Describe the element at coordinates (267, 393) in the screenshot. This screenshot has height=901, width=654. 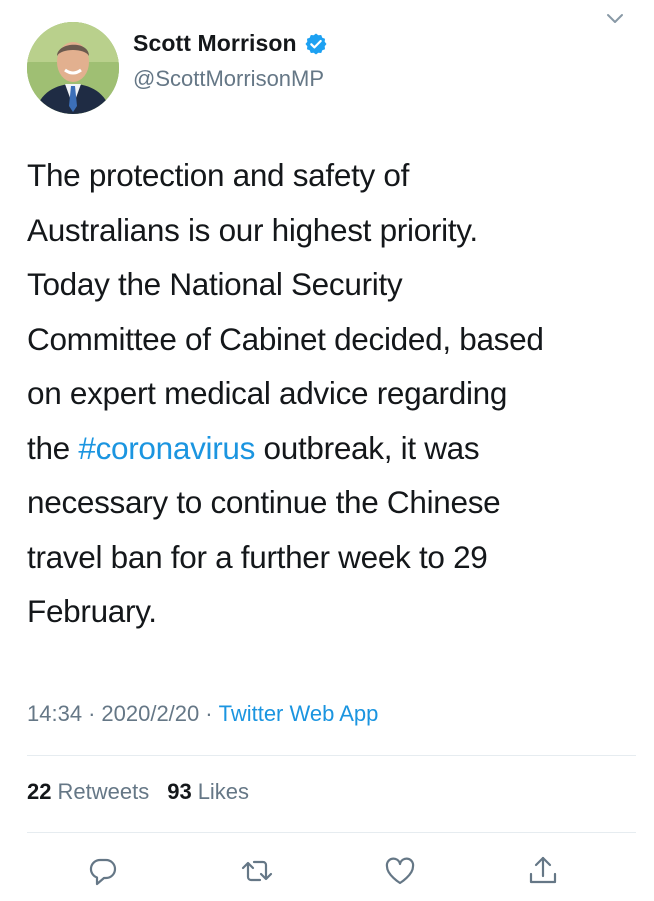
I see `tweet-text-line: on expert medical advice regarding` at that location.